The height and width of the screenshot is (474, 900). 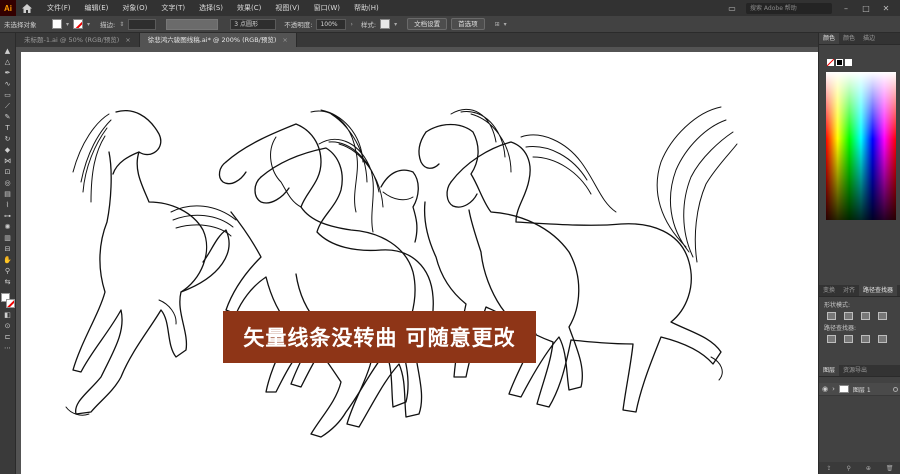 What do you see at coordinates (8, 194) in the screenshot?
I see `gradient-tool-icon: ▤` at bounding box center [8, 194].